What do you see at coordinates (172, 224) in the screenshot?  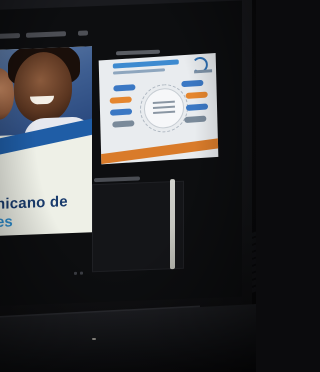 I see `screen-glare` at bounding box center [172, 224].